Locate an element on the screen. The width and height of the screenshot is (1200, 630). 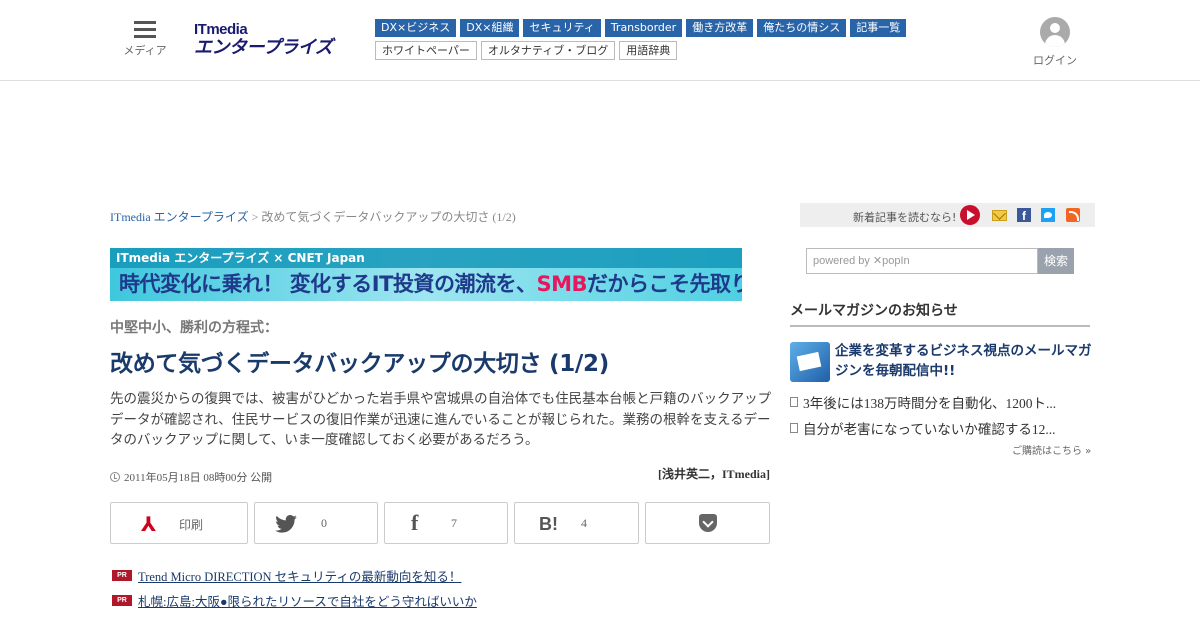
mail-icon is located at coordinates (999, 215).